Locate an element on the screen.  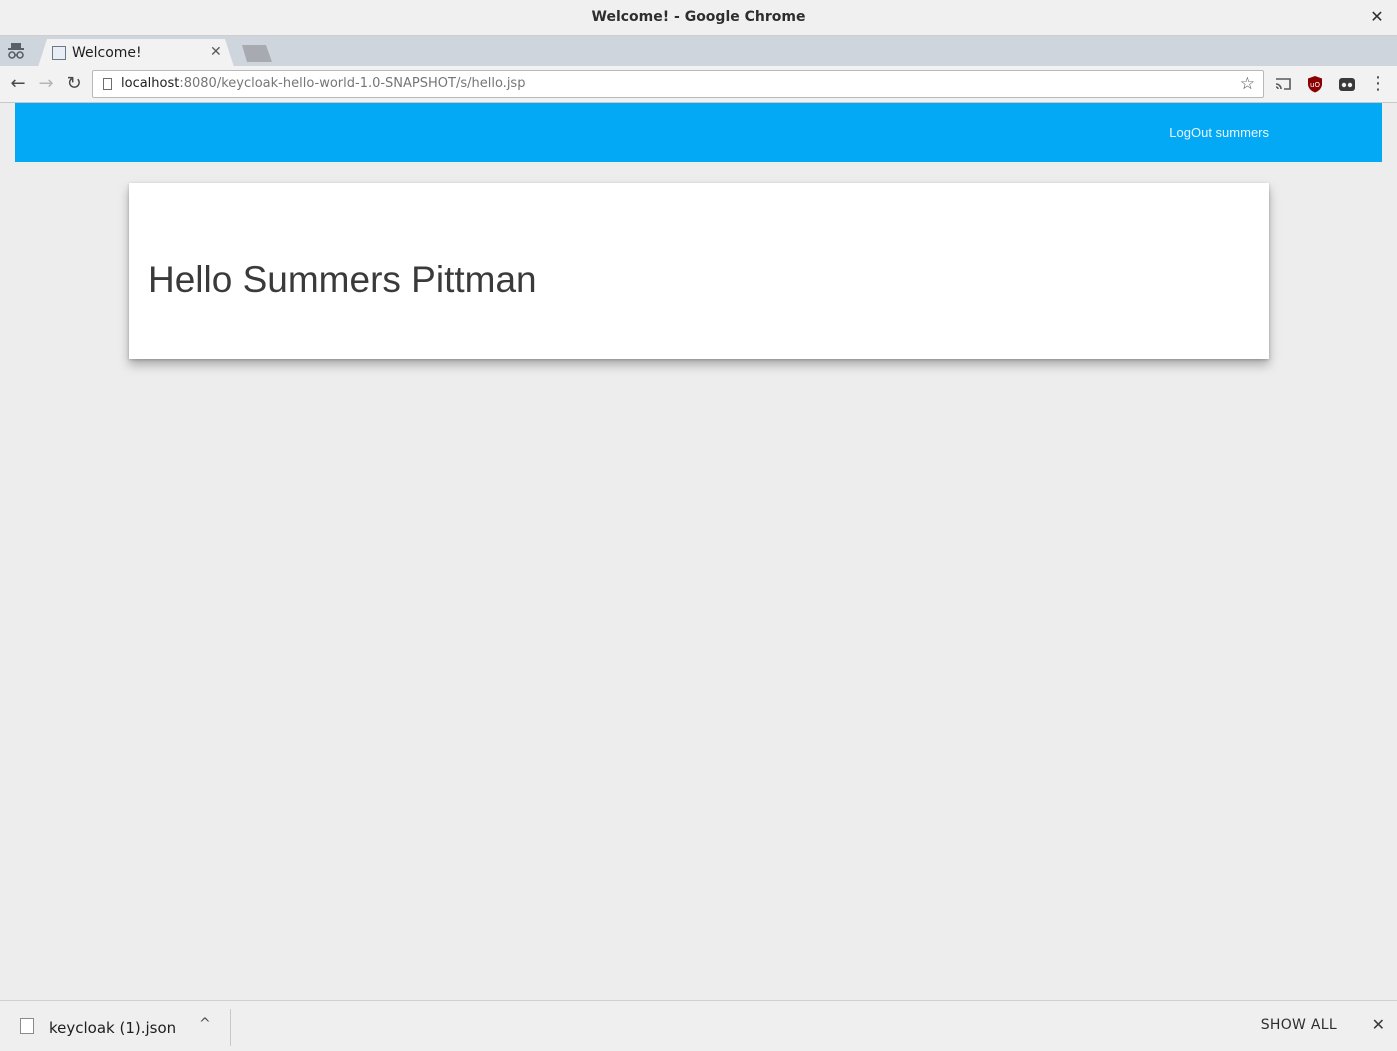
url-host: localhost is located at coordinates (150, 83).